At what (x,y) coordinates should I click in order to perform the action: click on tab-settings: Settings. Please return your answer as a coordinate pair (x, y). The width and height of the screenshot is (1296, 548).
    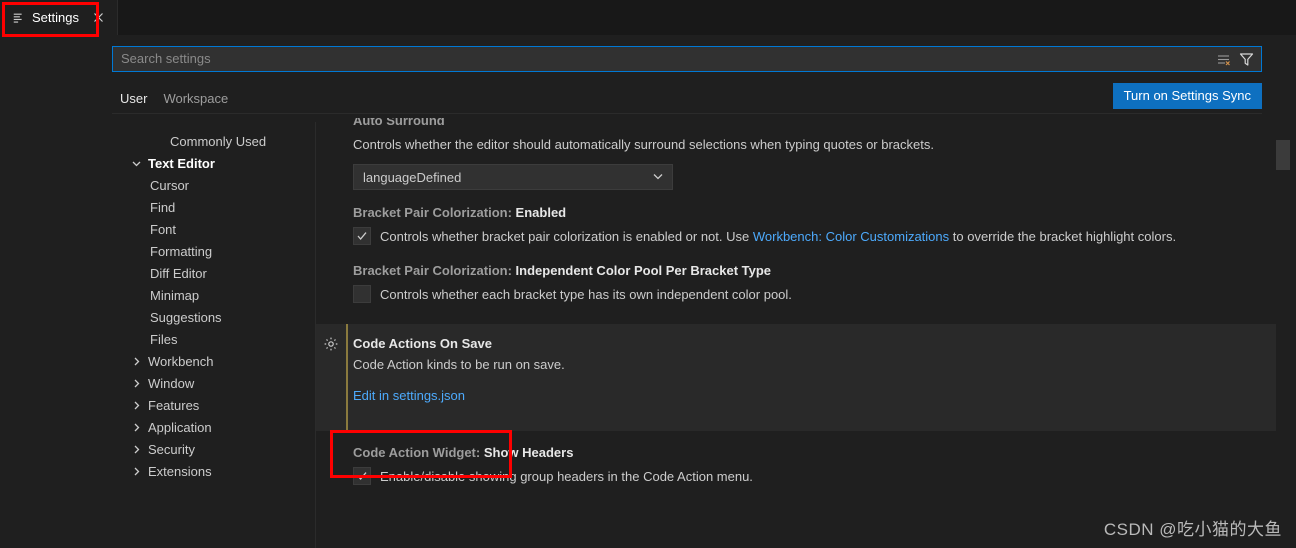
    Looking at the image, I should click on (59, 17).